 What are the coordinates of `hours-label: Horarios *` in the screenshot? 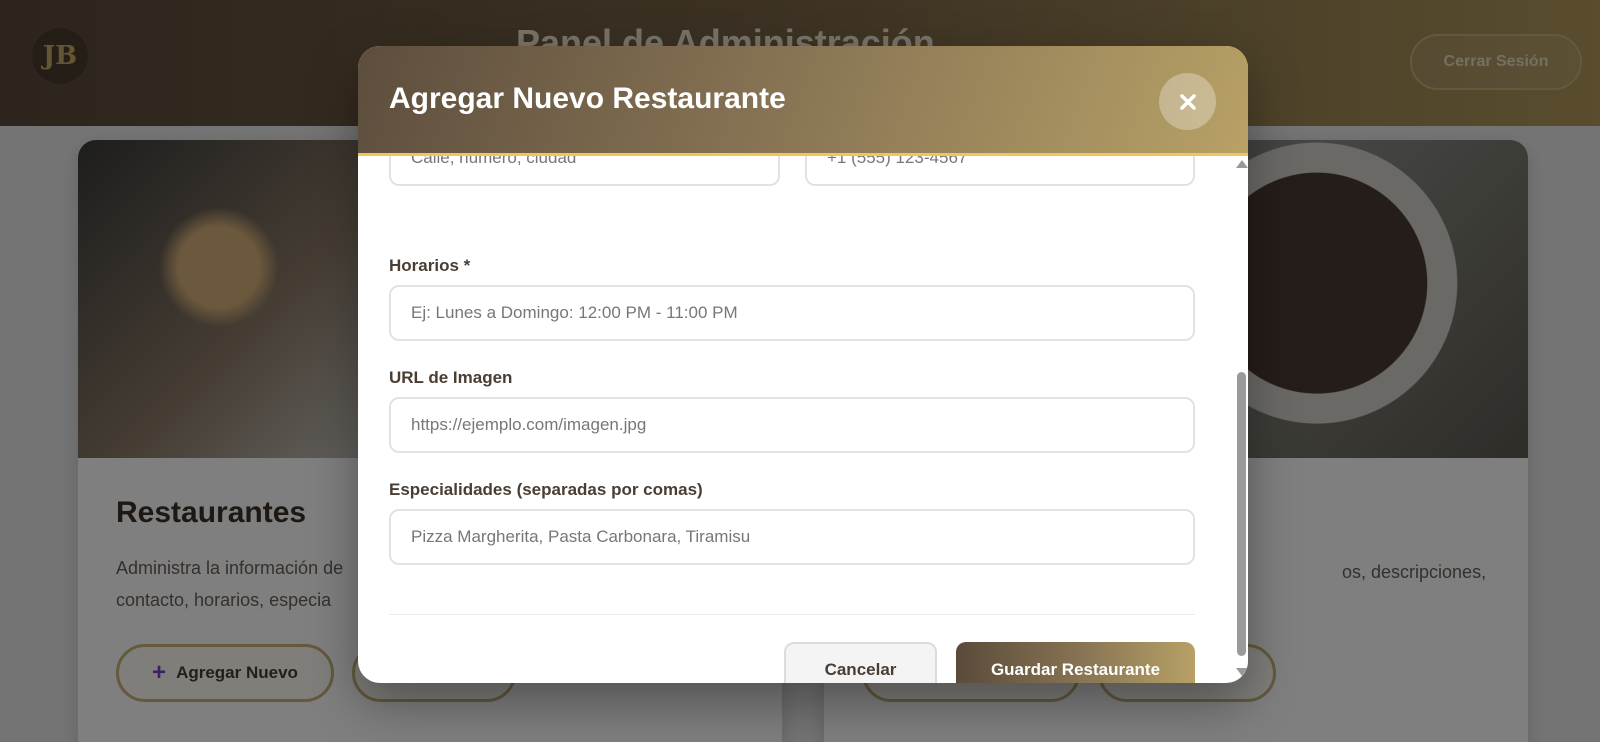 It's located at (430, 265).